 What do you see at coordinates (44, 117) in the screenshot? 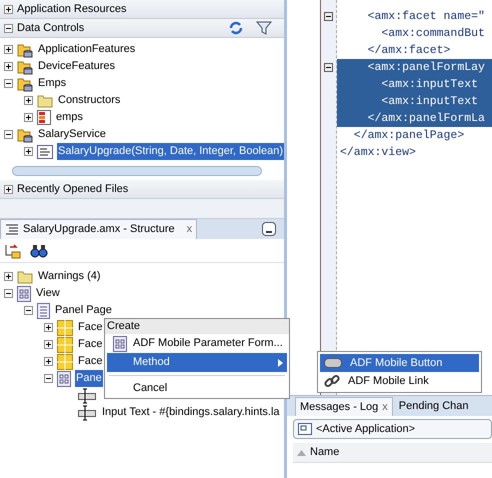
I see `collection-icon` at bounding box center [44, 117].